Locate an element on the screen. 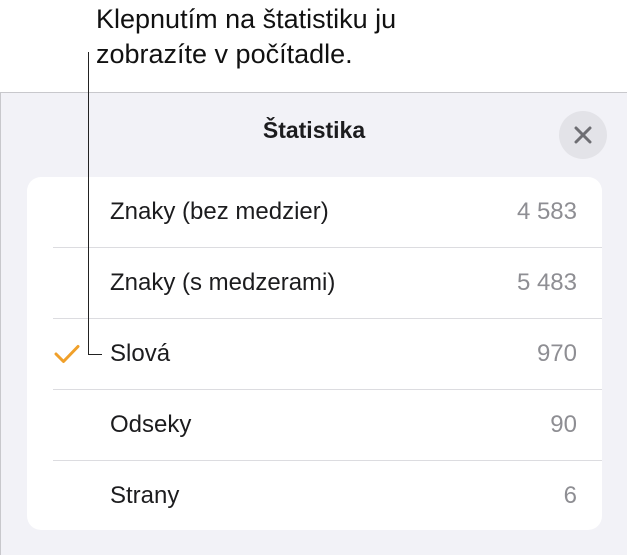 Image resolution: width=627 pixels, height=555 pixels. stat-value: 970 is located at coordinates (556, 353).